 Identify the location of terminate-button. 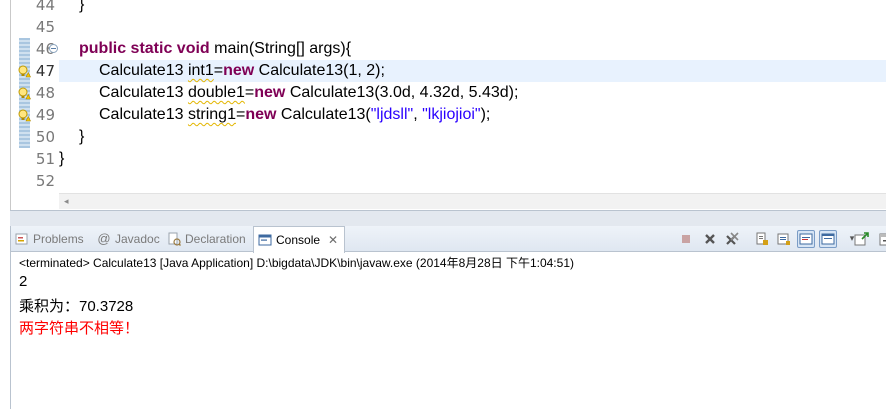
(686, 239).